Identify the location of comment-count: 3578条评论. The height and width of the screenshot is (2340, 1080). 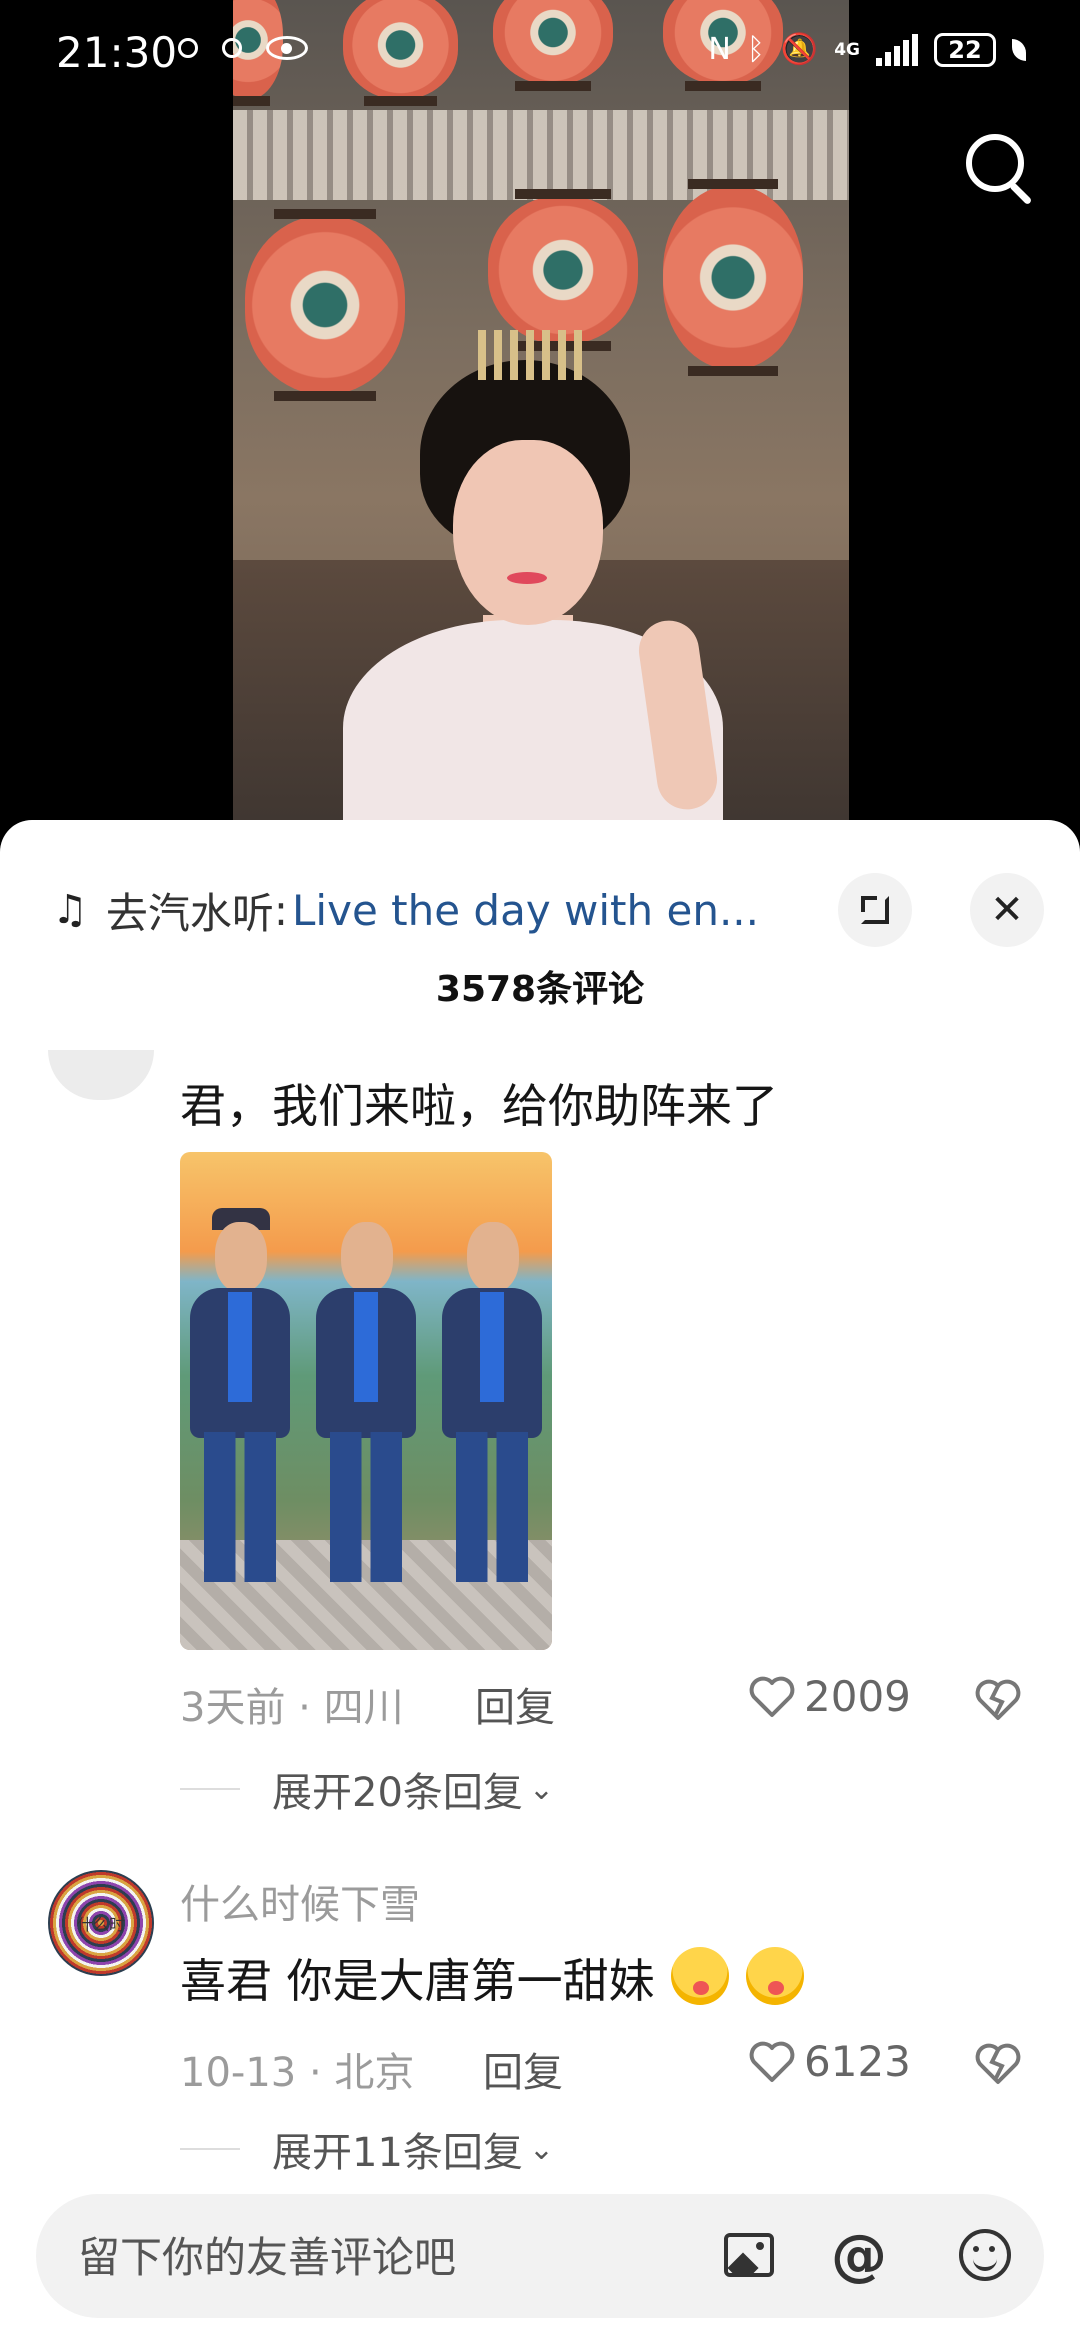
(540, 989).